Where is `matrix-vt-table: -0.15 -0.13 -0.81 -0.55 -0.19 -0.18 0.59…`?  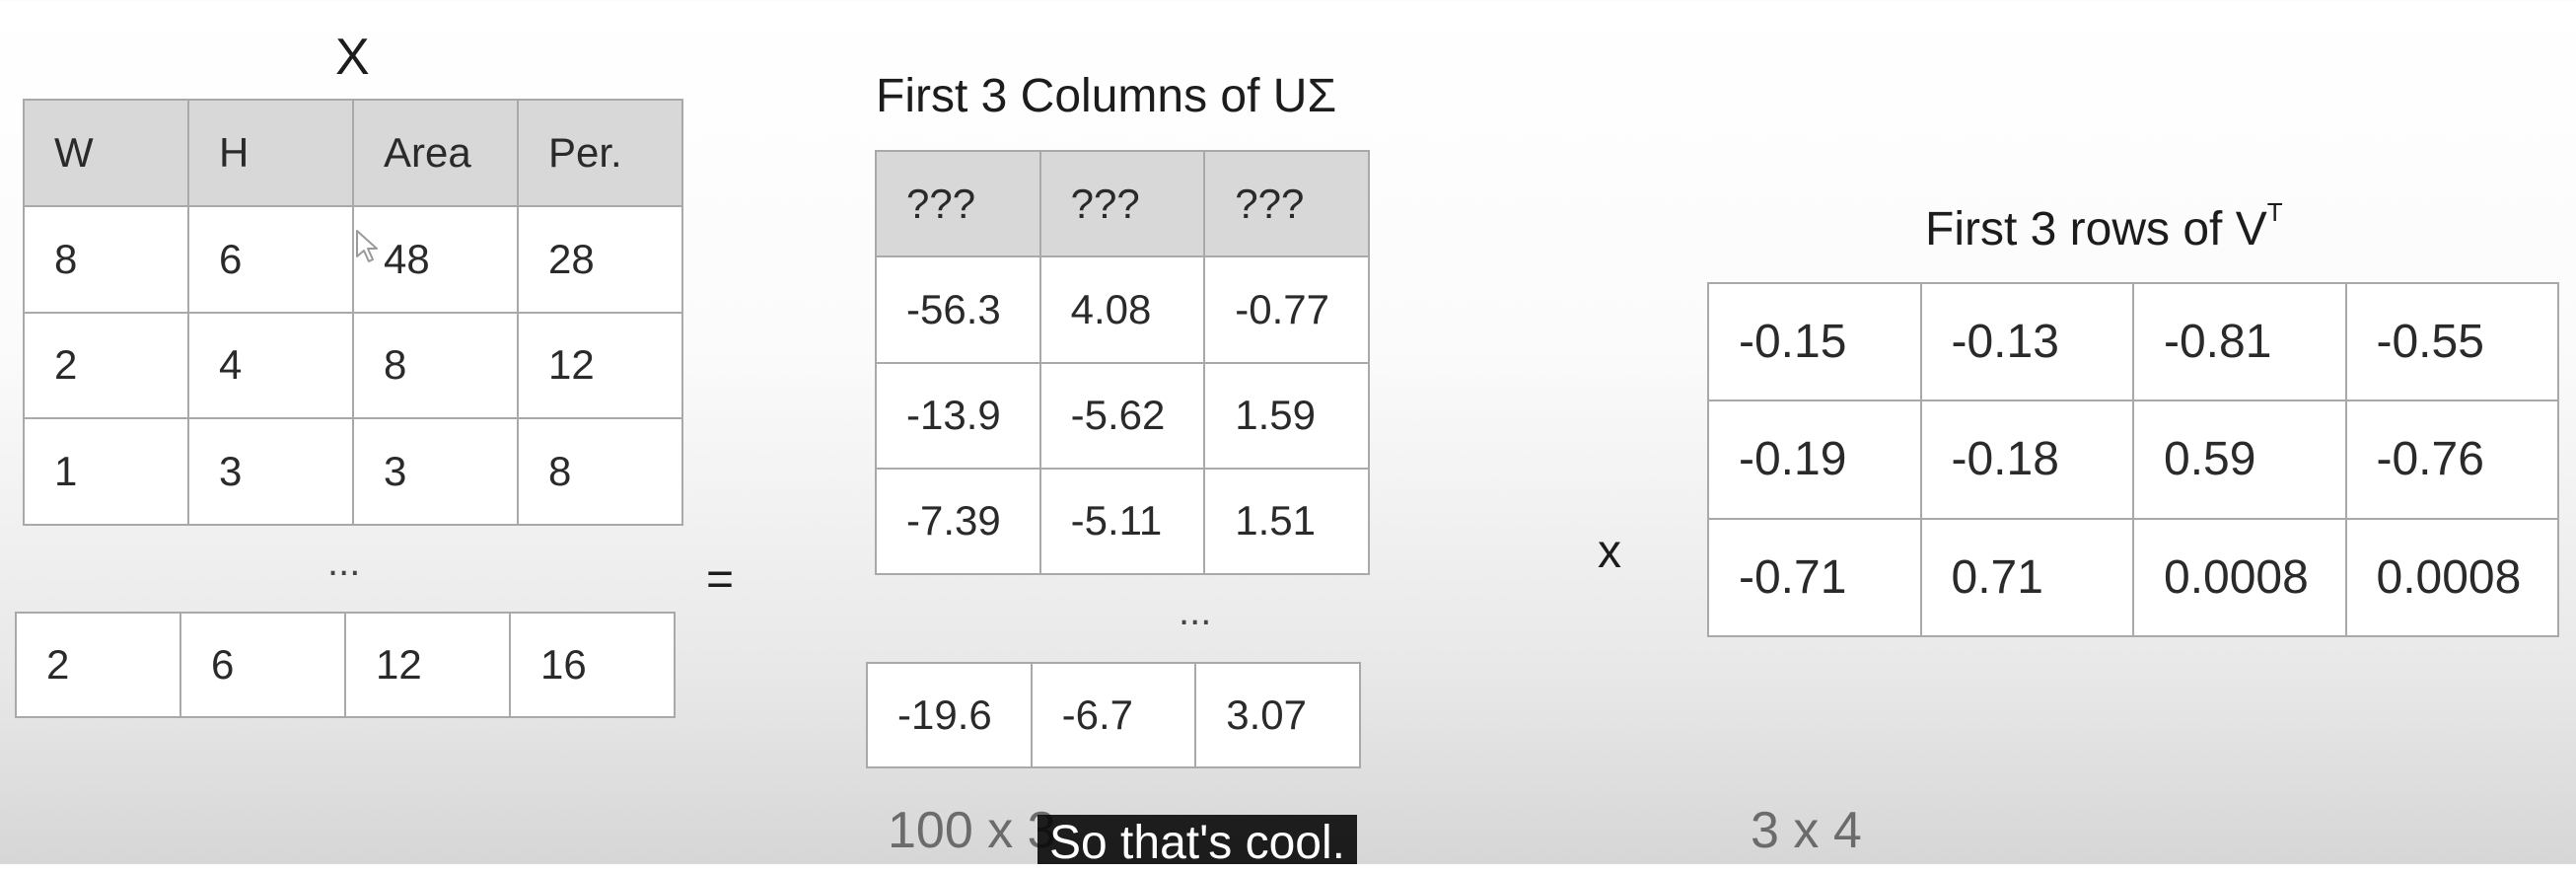 matrix-vt-table: -0.15 -0.13 -0.81 -0.55 -0.19 -0.18 0.59… is located at coordinates (2133, 460).